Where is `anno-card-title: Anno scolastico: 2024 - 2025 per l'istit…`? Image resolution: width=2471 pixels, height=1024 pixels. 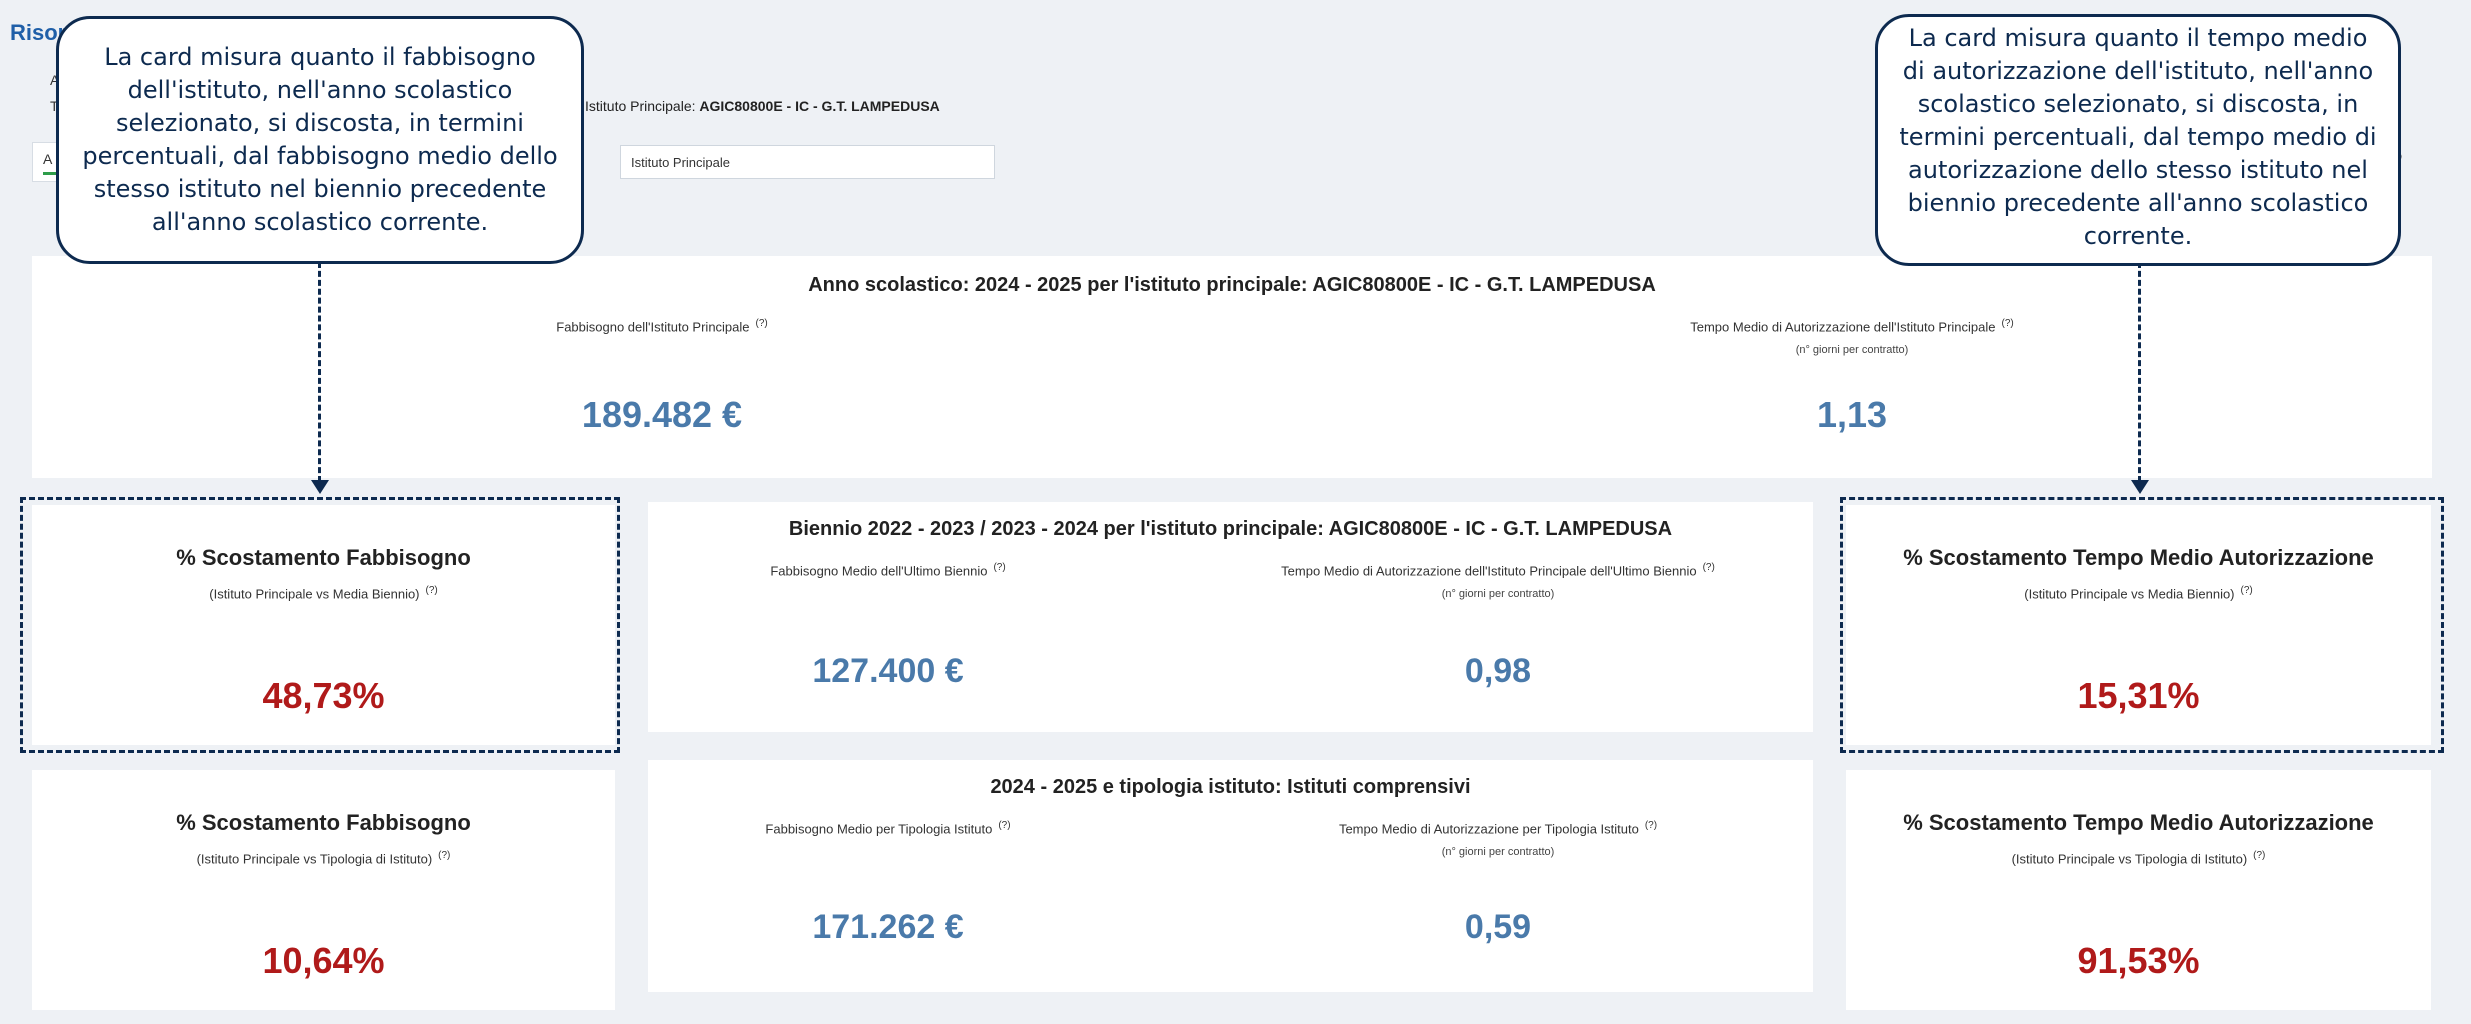 anno-card-title: Anno scolastico: 2024 - 2025 per l'istit… is located at coordinates (1232, 285).